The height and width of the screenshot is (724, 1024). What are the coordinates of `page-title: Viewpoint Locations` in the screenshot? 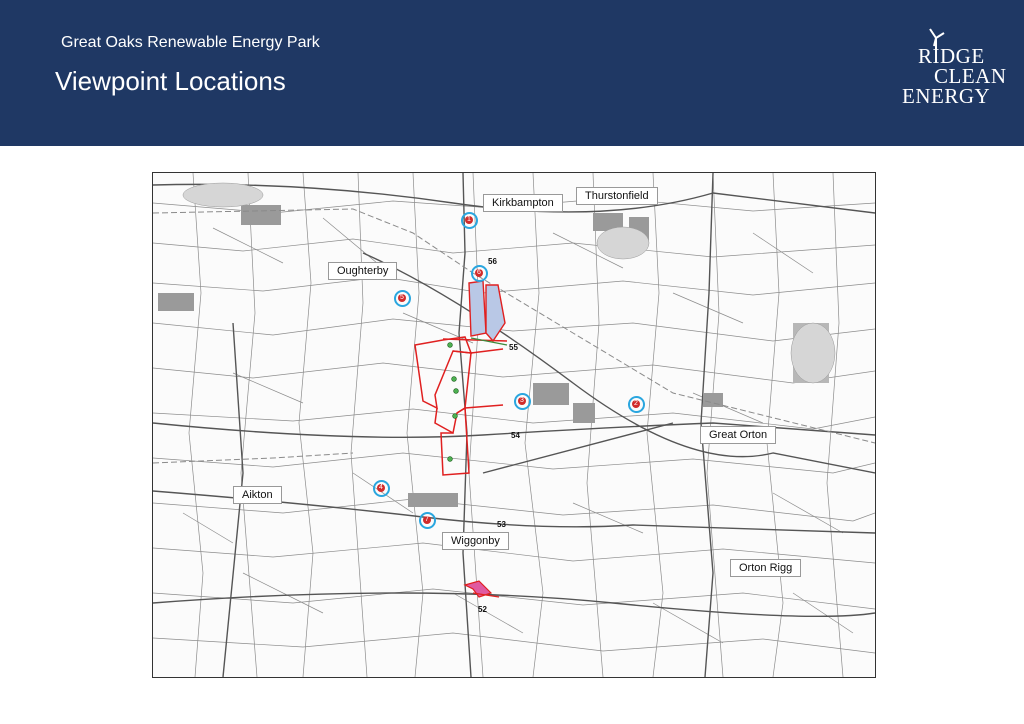 It's located at (170, 81).